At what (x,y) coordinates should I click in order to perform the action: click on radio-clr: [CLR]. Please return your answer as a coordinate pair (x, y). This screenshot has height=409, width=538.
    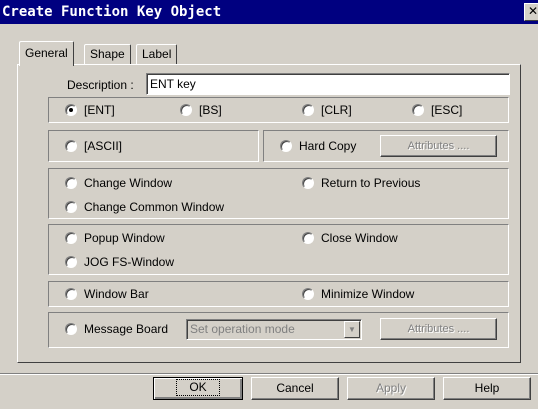
    Looking at the image, I should click on (327, 110).